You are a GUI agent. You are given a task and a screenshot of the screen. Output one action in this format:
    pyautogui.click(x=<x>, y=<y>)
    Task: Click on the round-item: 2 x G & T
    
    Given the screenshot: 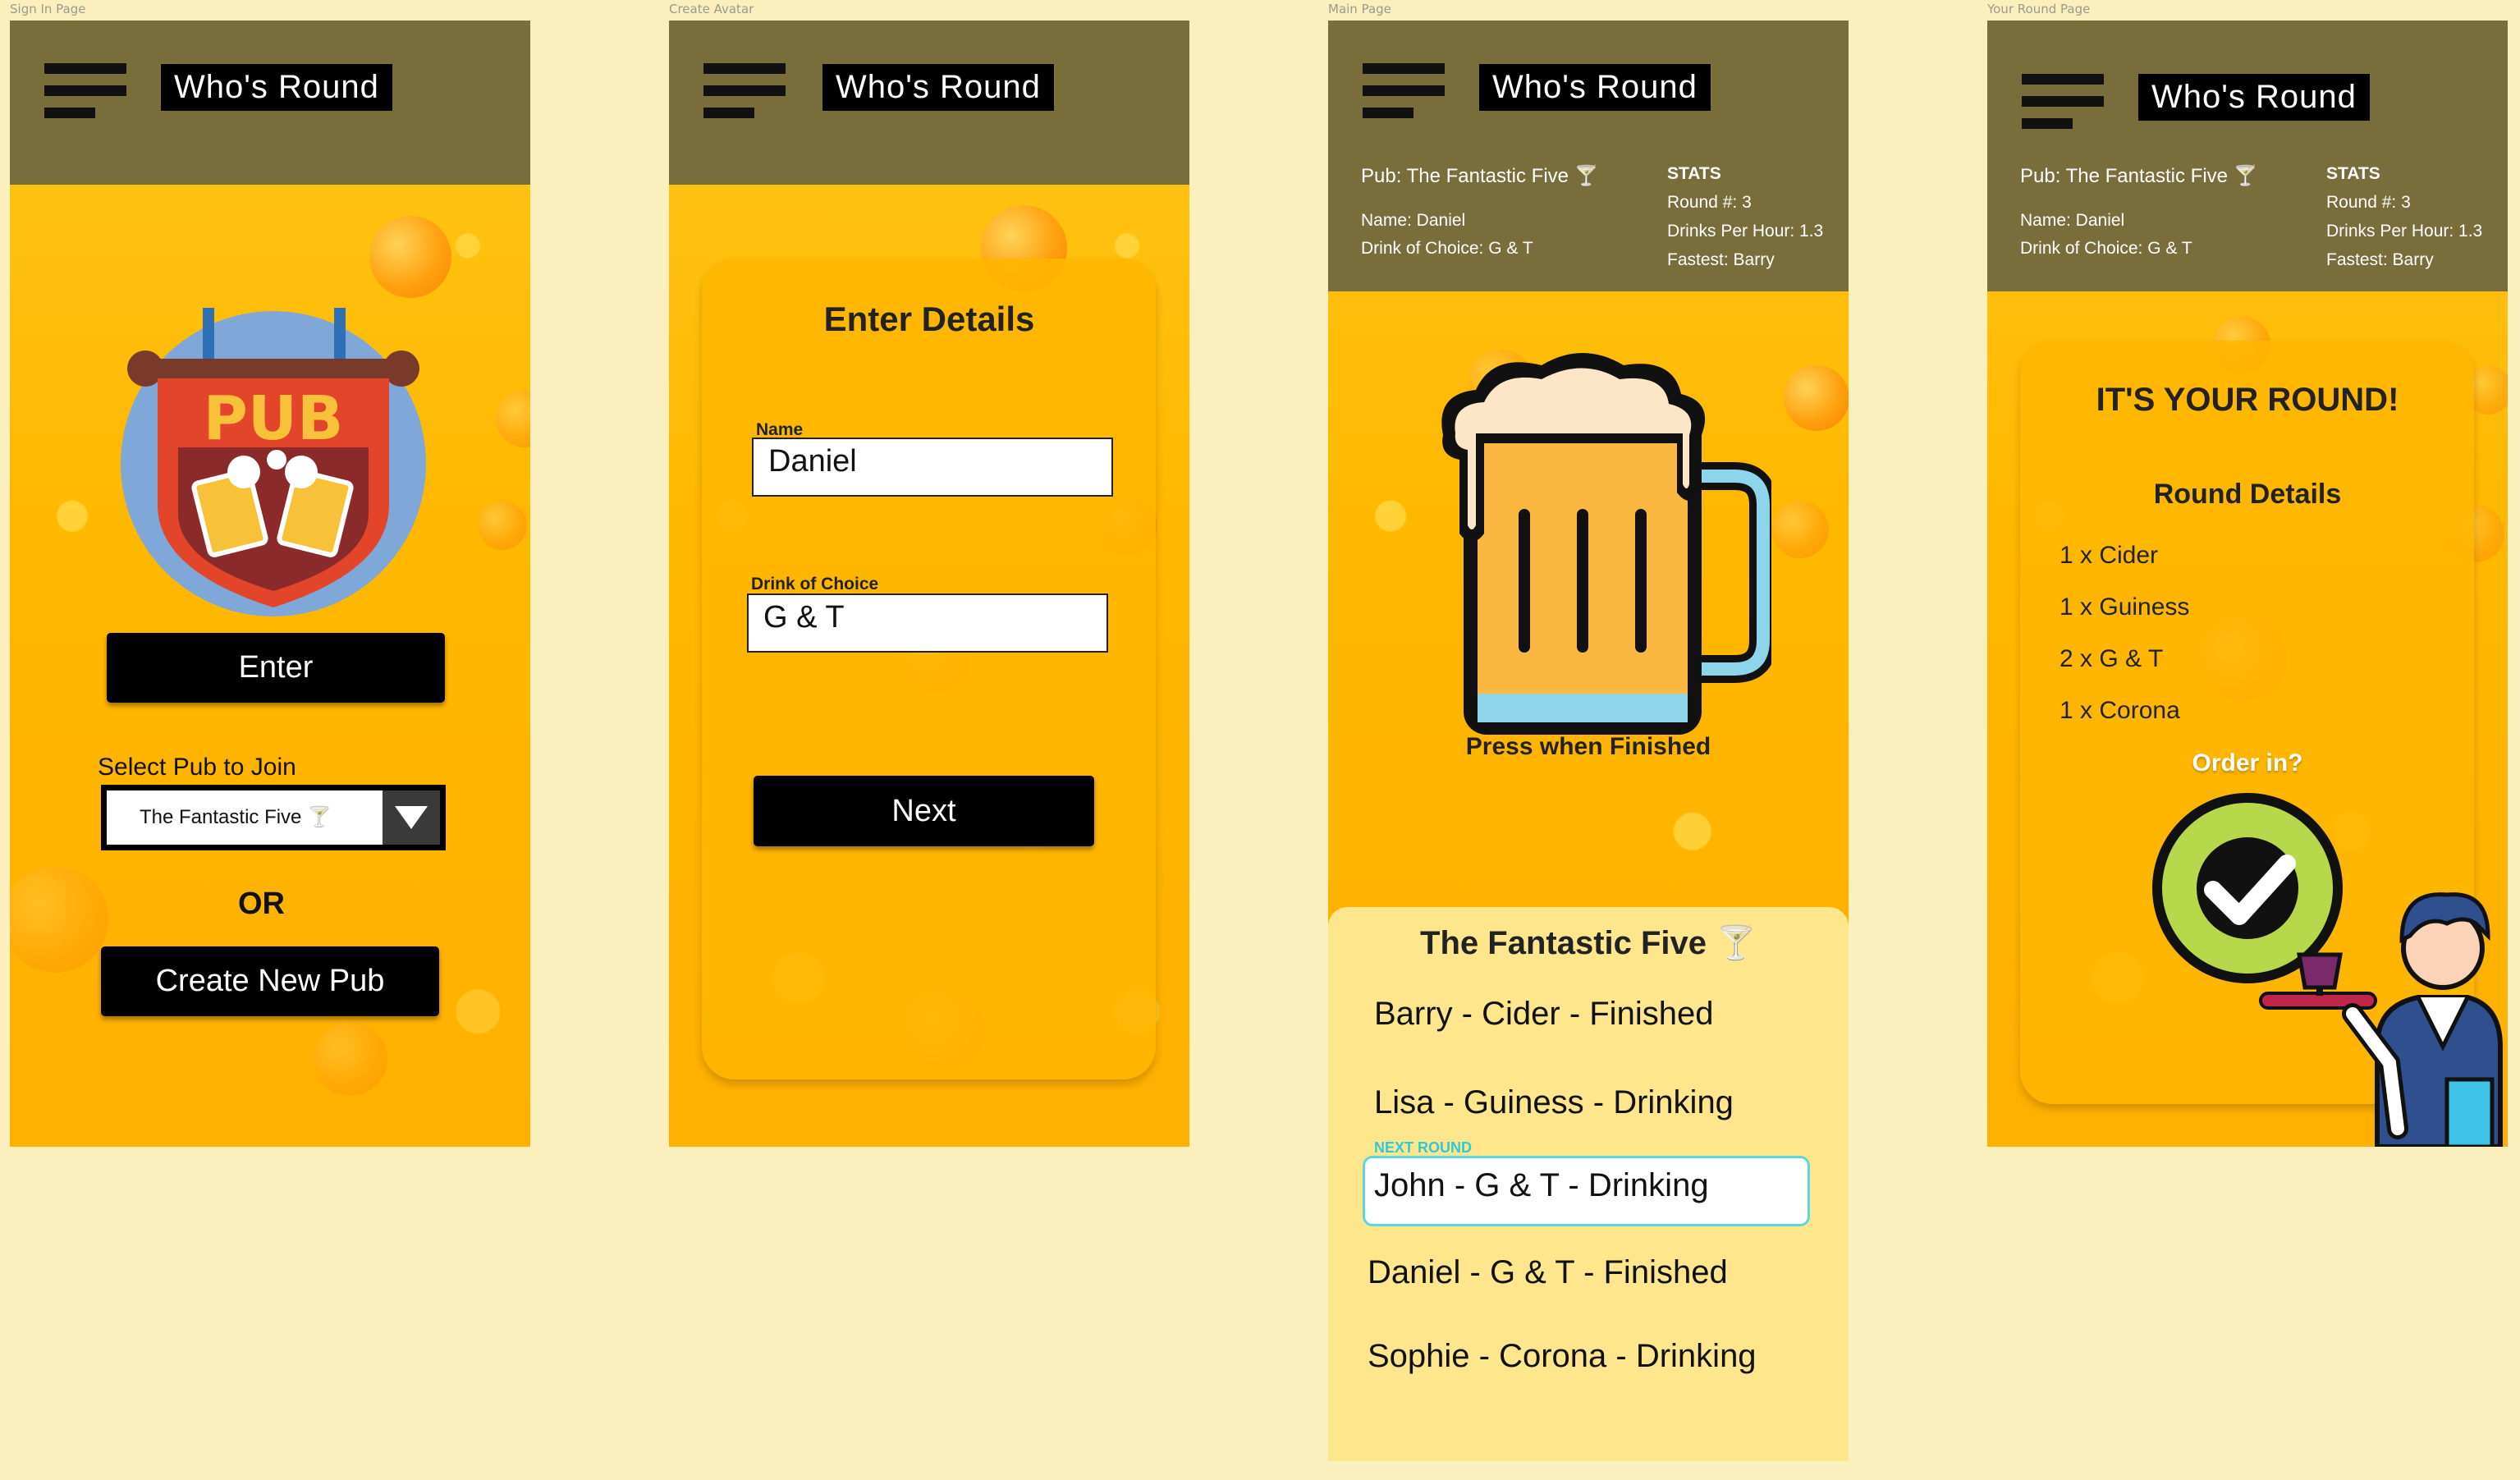 What is the action you would take?
    pyautogui.click(x=2112, y=659)
    